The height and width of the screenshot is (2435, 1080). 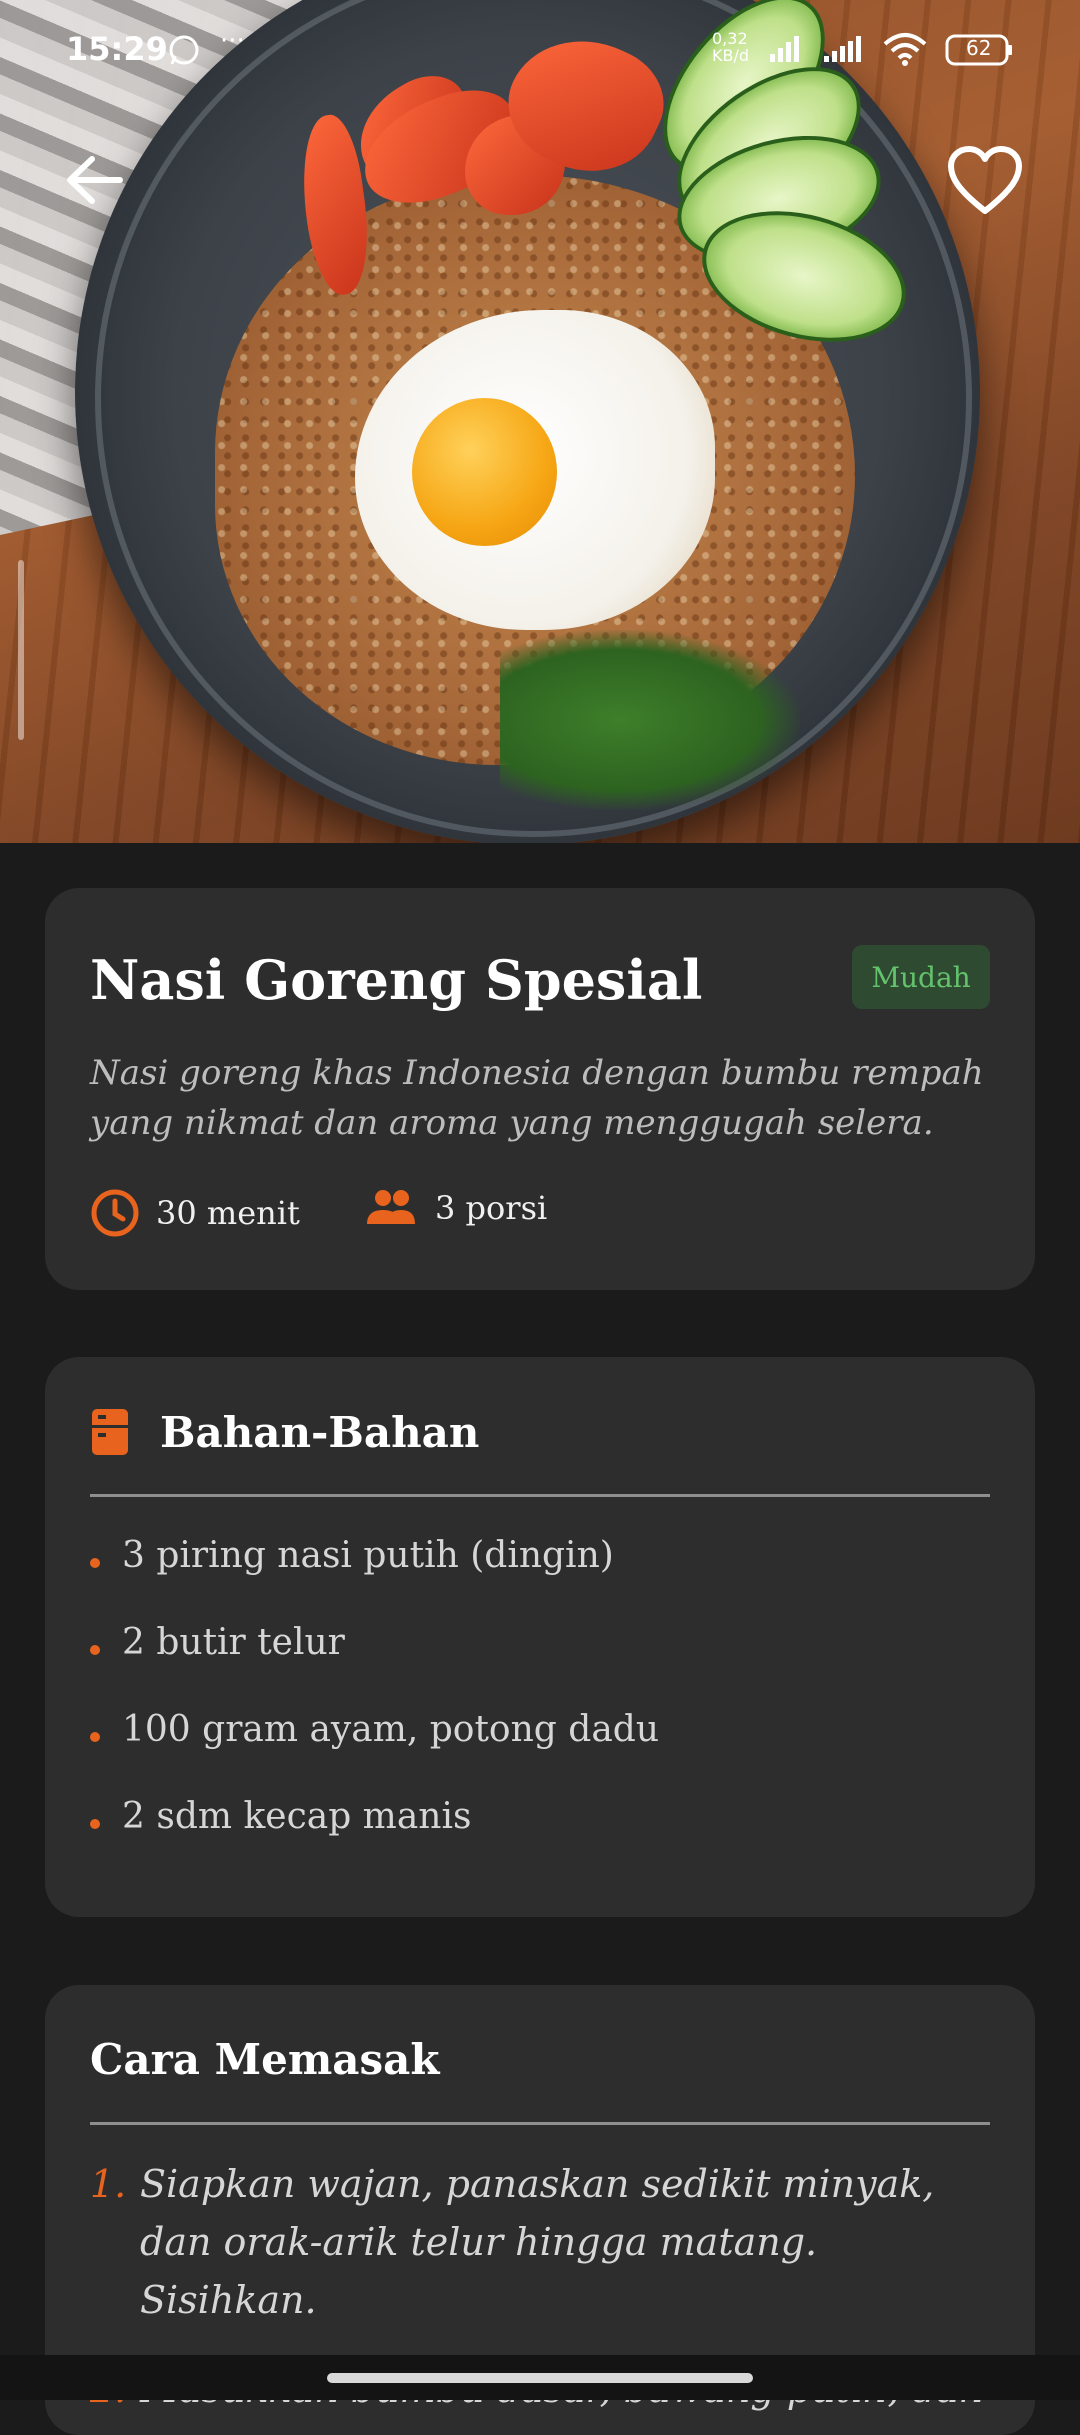 I want to click on difficulty-badge: Mudah, so click(x=921, y=977).